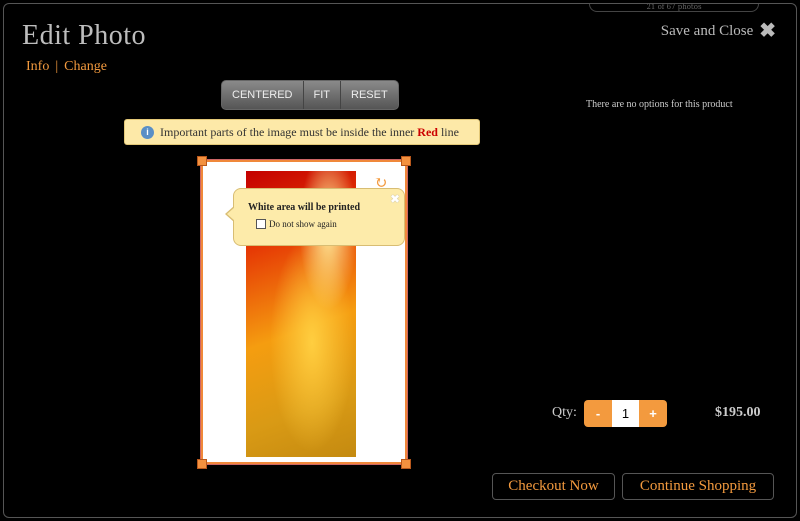  I want to click on close-icon: ✖, so click(767, 31).